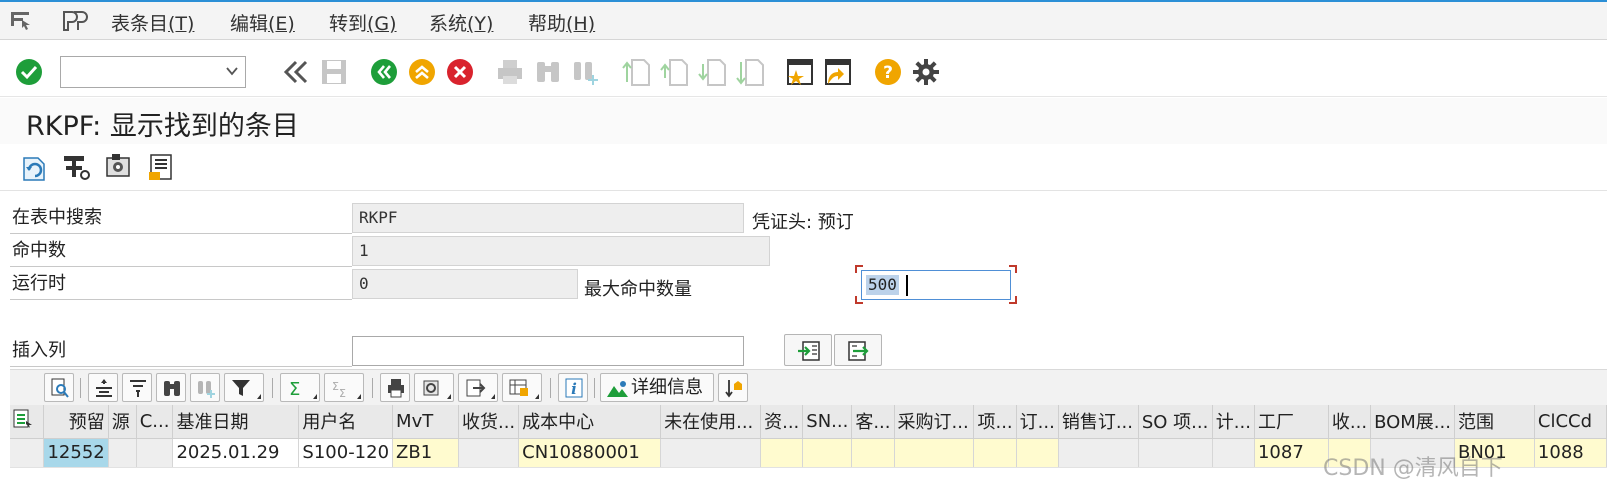 This screenshot has width=1607, height=503. Describe the element at coordinates (119, 169) in the screenshot. I see `settings-list-icon` at that location.